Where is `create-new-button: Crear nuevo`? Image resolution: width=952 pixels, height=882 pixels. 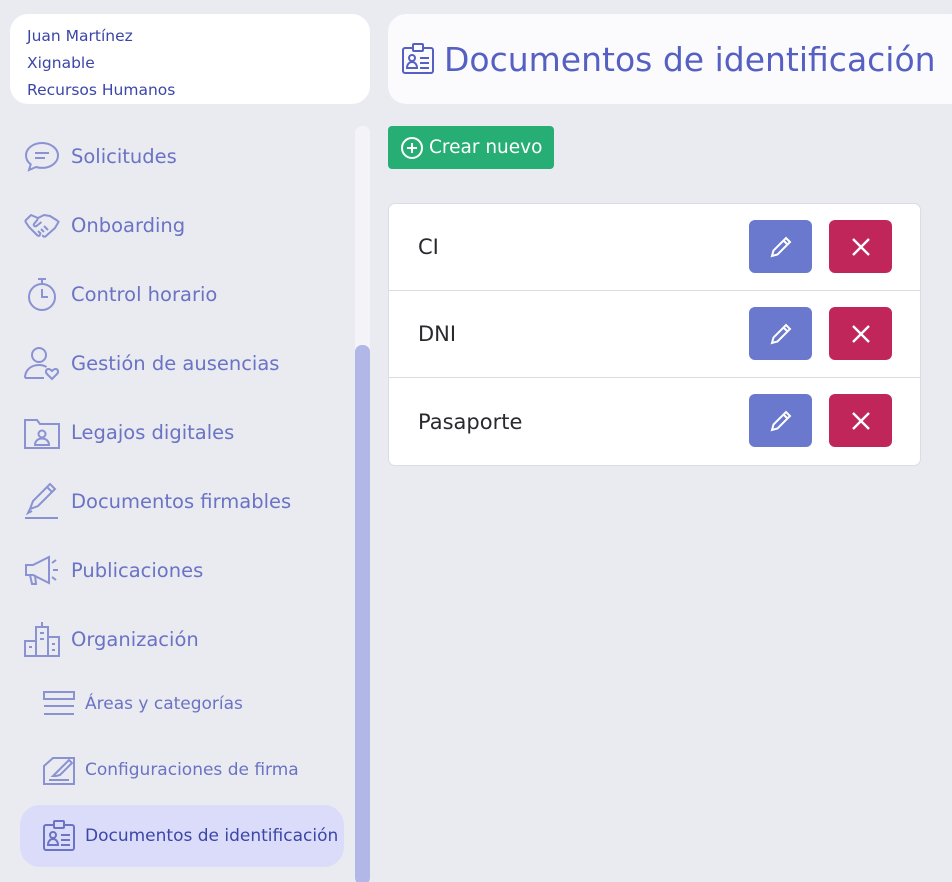
create-new-button: Crear nuevo is located at coordinates (471, 147).